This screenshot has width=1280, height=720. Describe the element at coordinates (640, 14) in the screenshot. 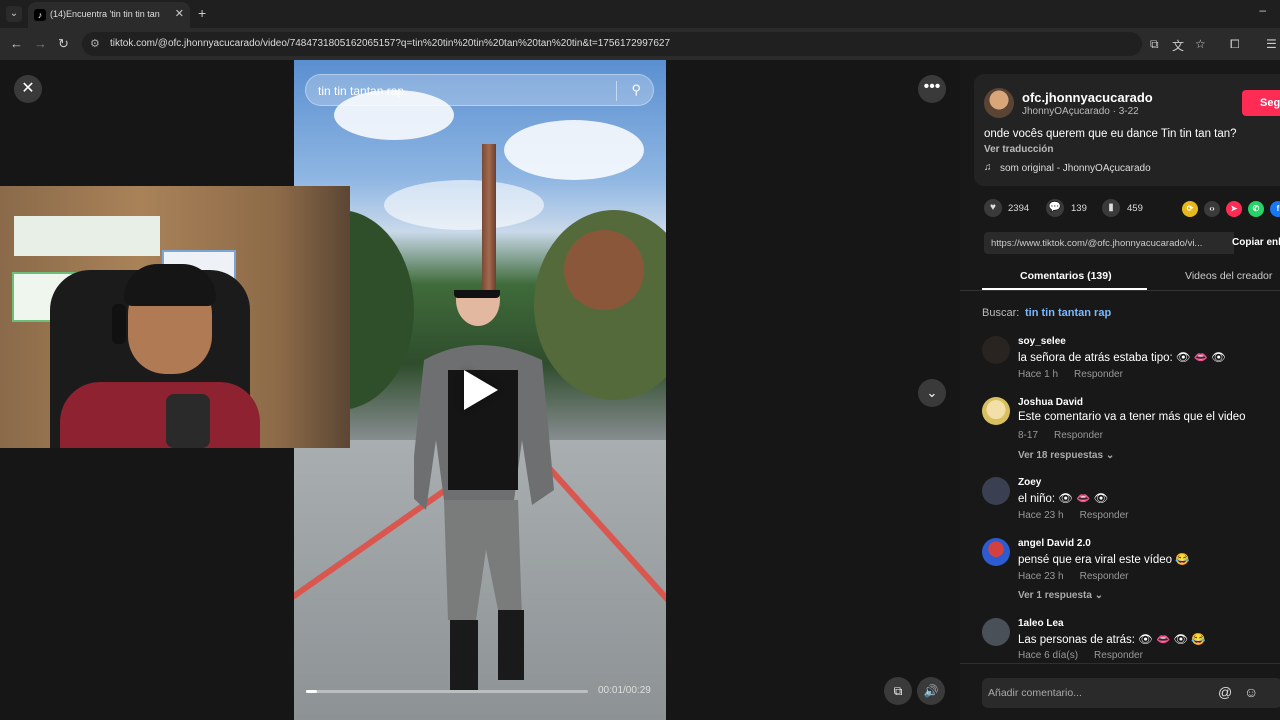

I see `browser-tabbar: ⌄ ♪ (14)Encuentra 'tin tin tin tan ✕ + –` at that location.